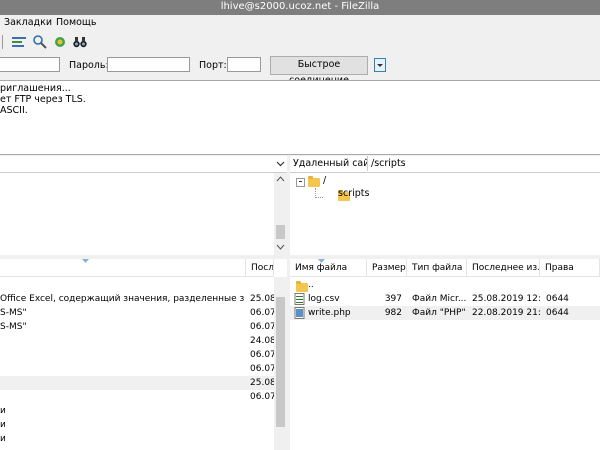 This screenshot has width=600, height=450. Describe the element at coordinates (123, 268) in the screenshot. I see `column-header` at that location.